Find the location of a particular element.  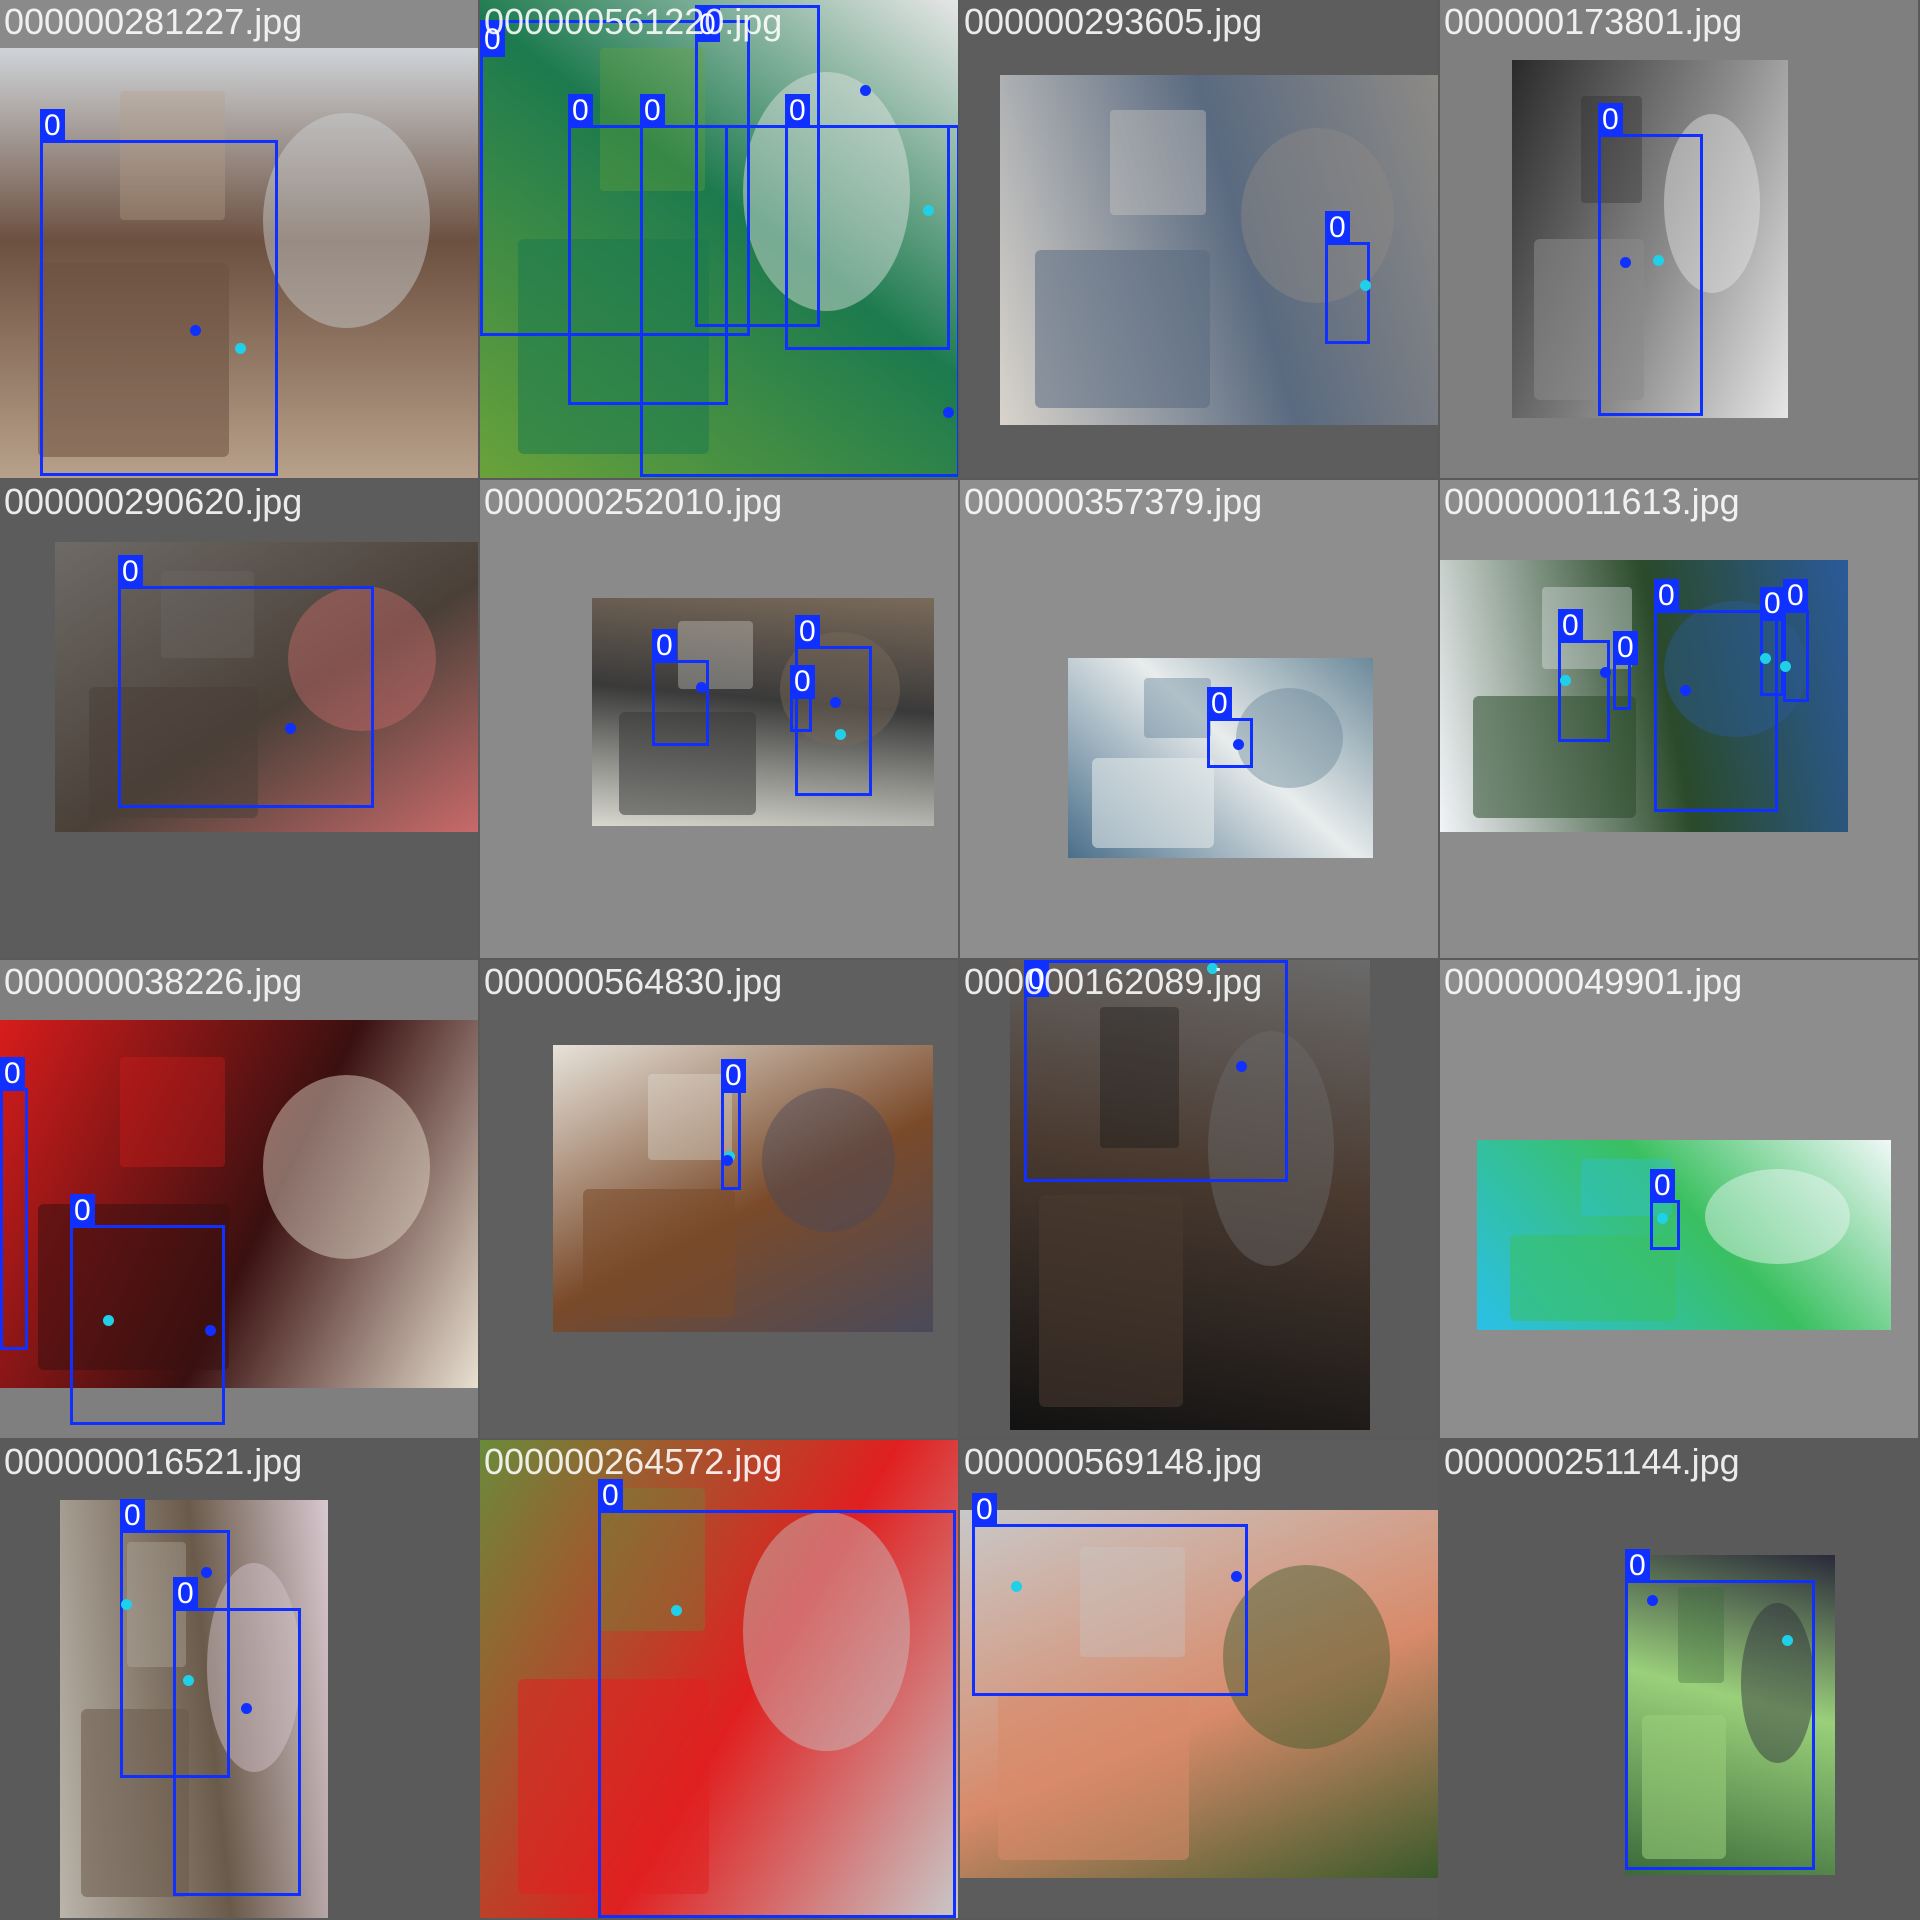

image-filename: 000000252010.jpg is located at coordinates (633, 501).